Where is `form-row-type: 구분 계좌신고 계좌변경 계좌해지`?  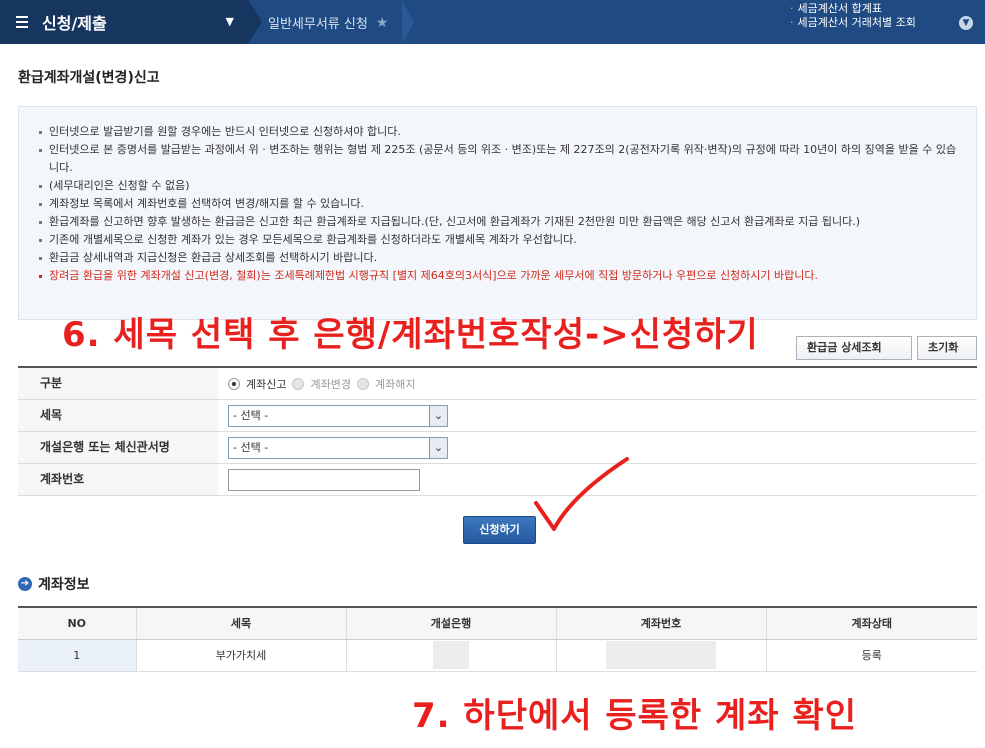 form-row-type: 구분 계좌신고 계좌변경 계좌해지 is located at coordinates (497, 384).